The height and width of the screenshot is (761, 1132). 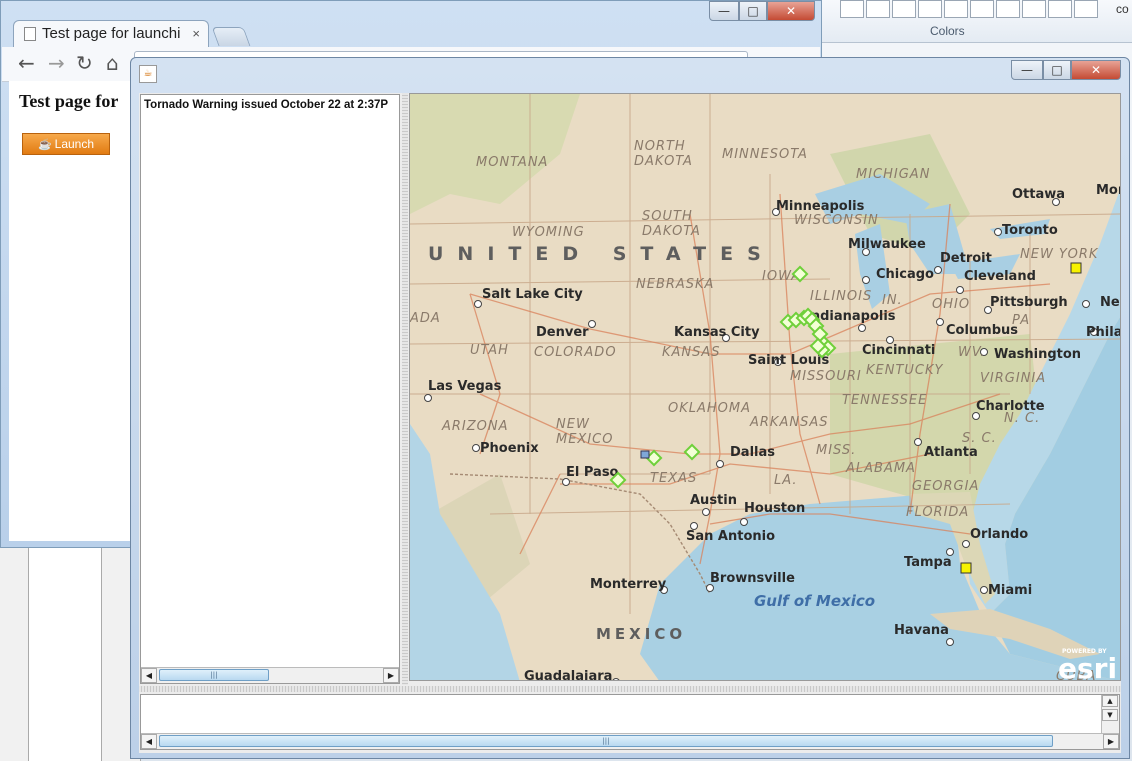 I want to click on state-label: NEBRASKA, so click(x=675, y=284).